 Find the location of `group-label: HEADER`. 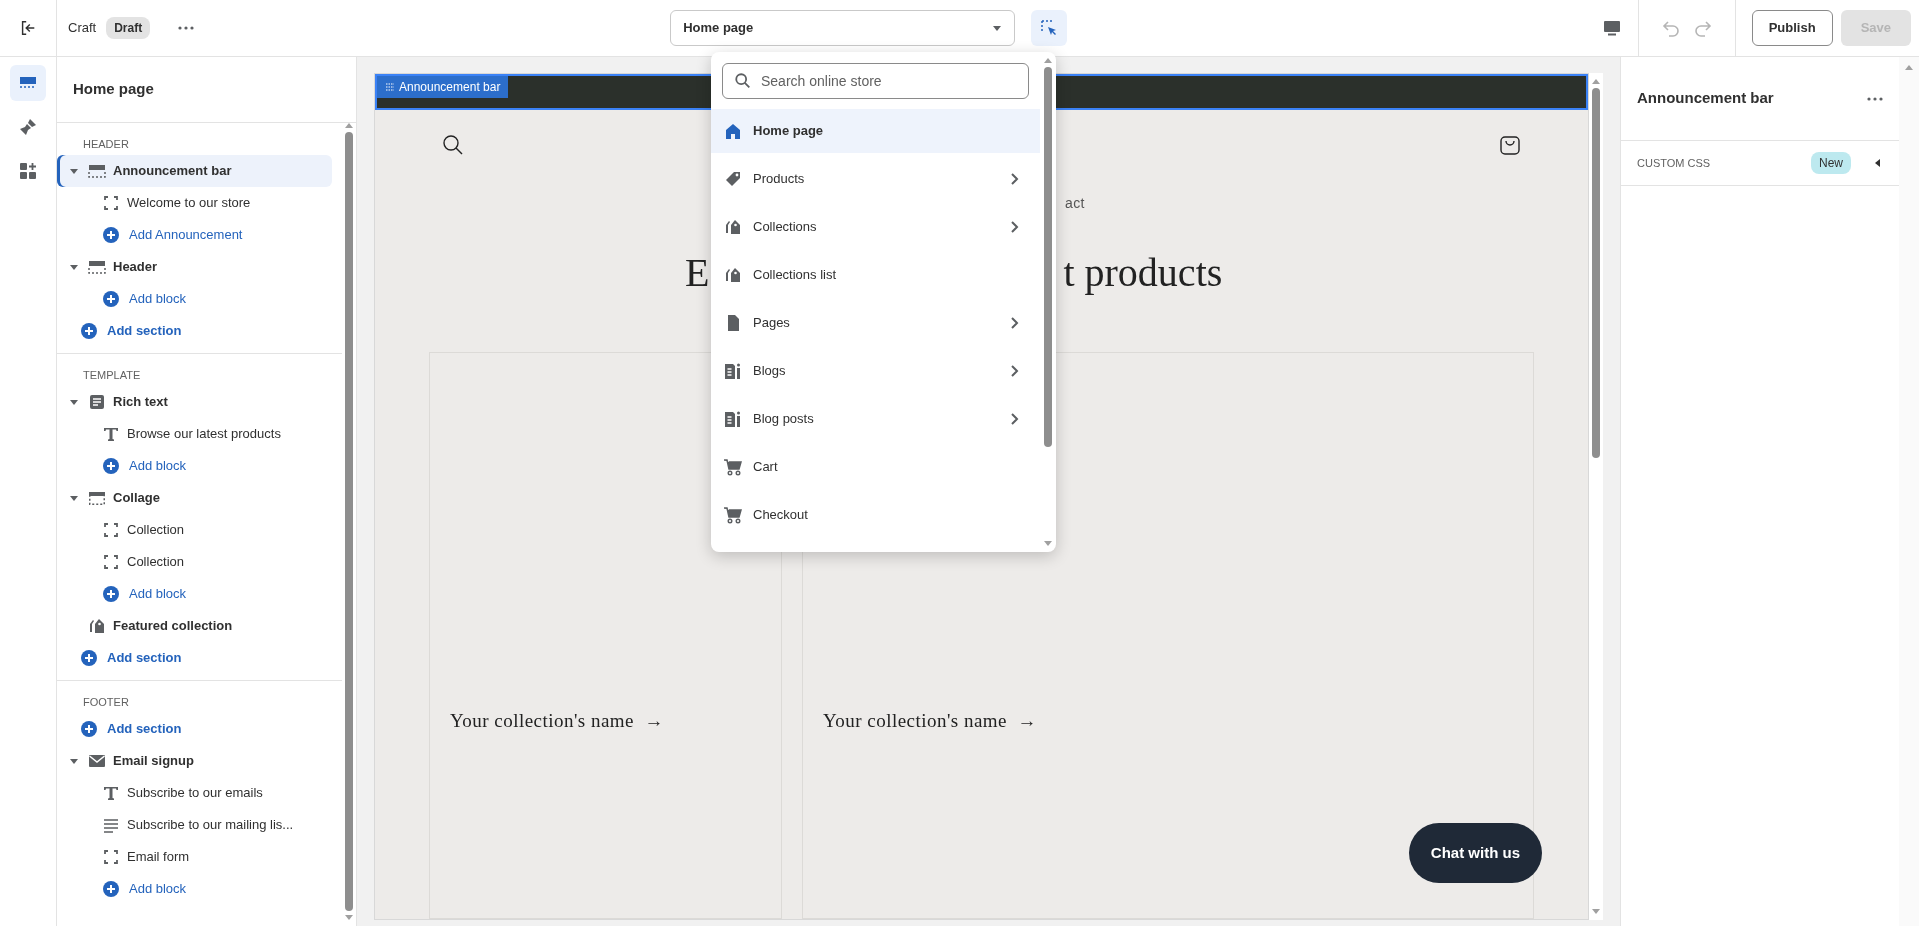

group-label: HEADER is located at coordinates (106, 144).